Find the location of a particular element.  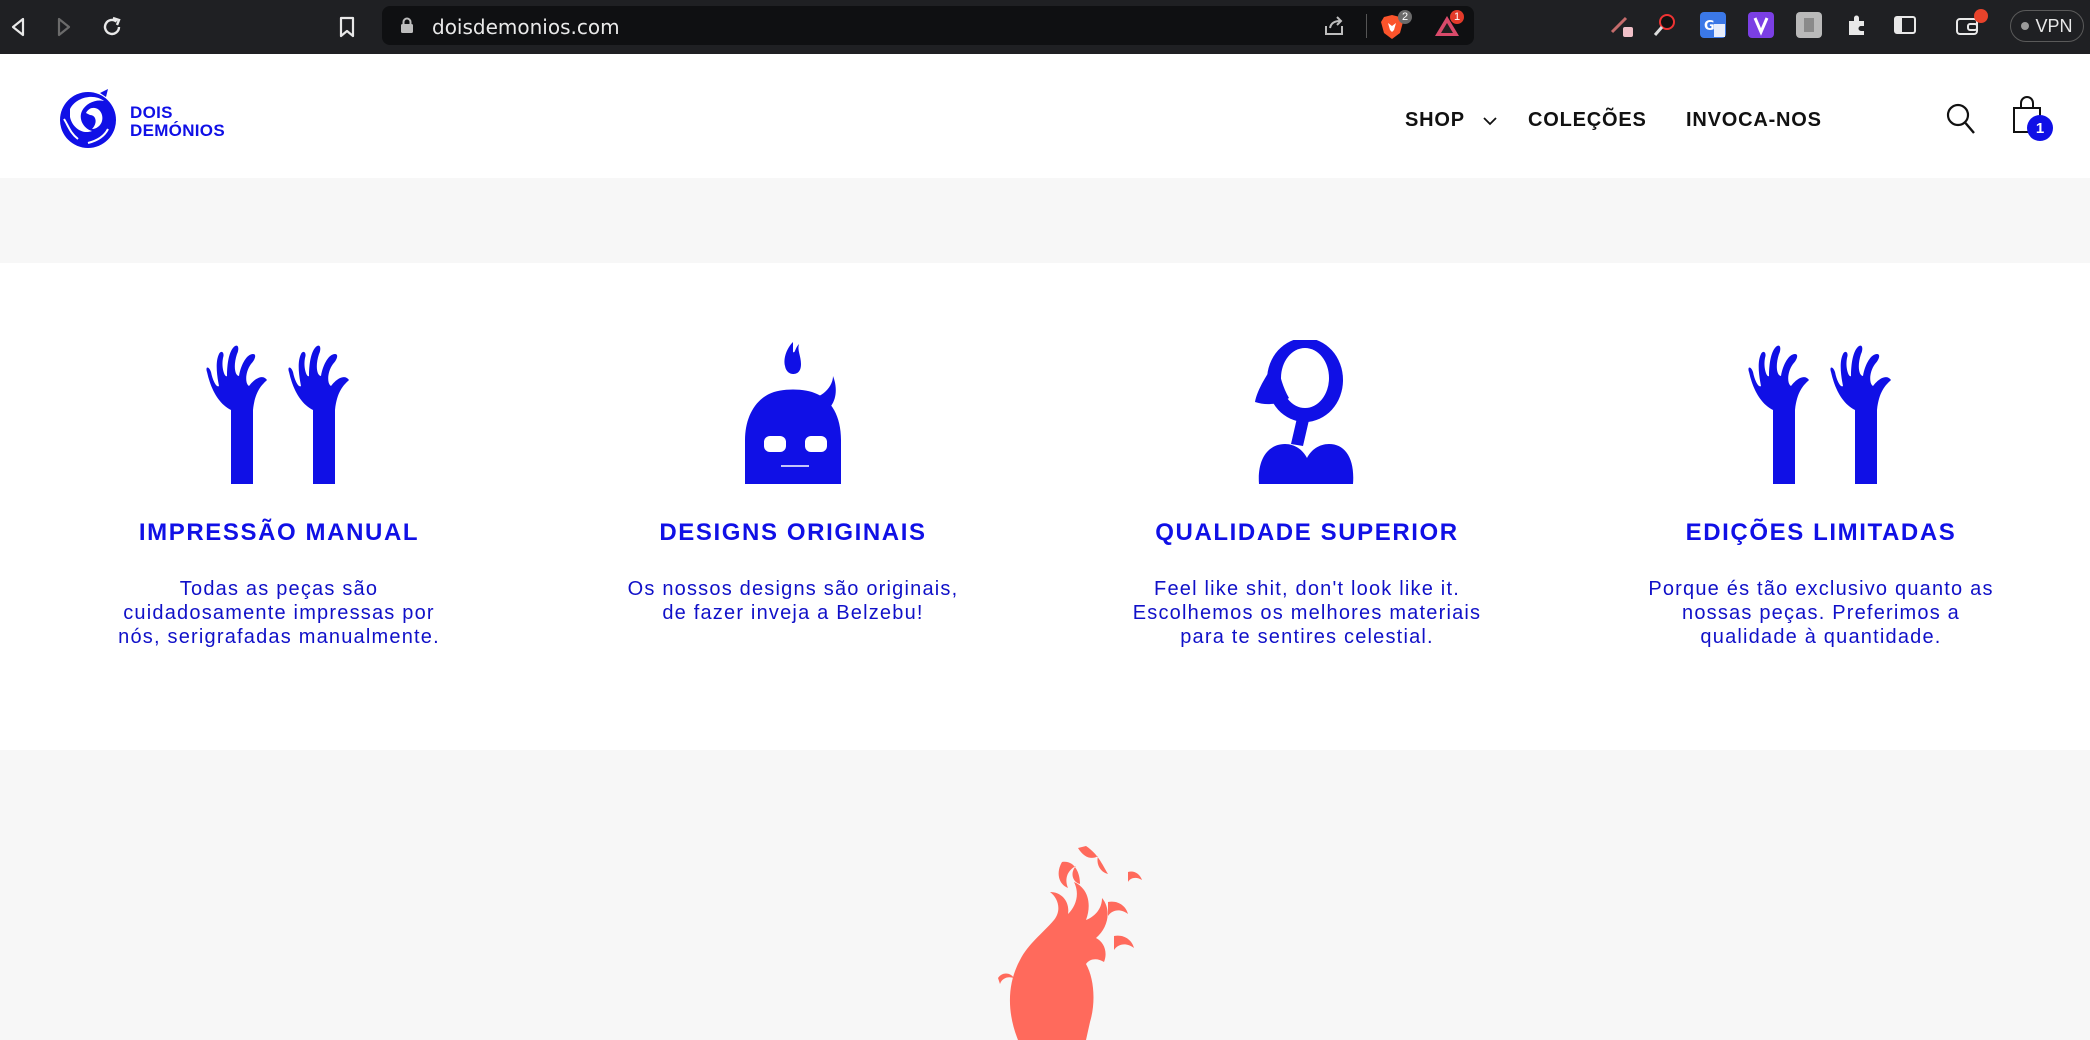

logo-wordmark: DOIS DEMÓNIOS is located at coordinates (177, 121).